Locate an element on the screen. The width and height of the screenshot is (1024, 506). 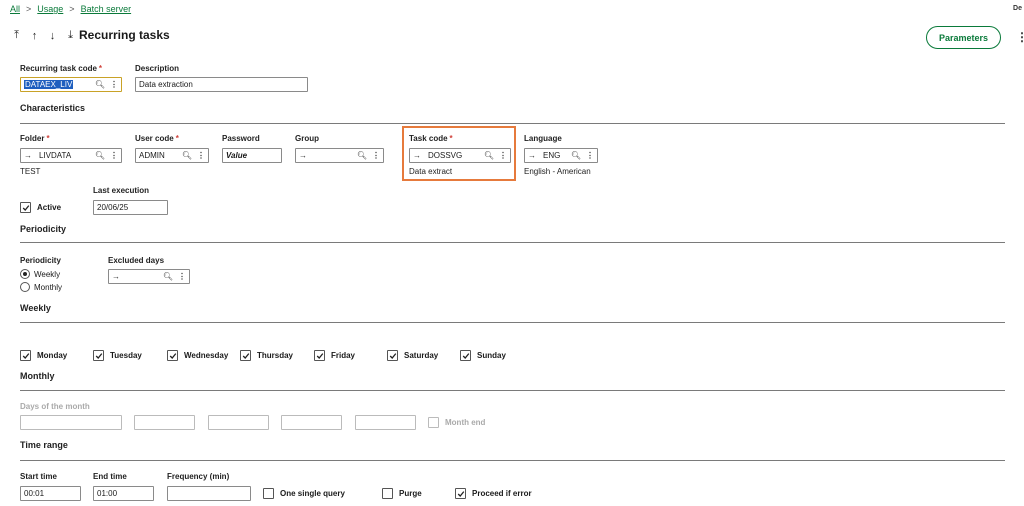
start-time-label: Start time is located at coordinates (38, 476).